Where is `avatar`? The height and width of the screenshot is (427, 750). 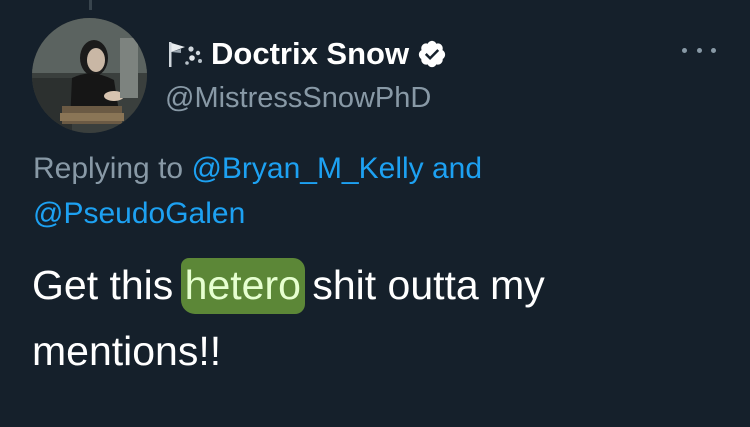 avatar is located at coordinates (89, 75).